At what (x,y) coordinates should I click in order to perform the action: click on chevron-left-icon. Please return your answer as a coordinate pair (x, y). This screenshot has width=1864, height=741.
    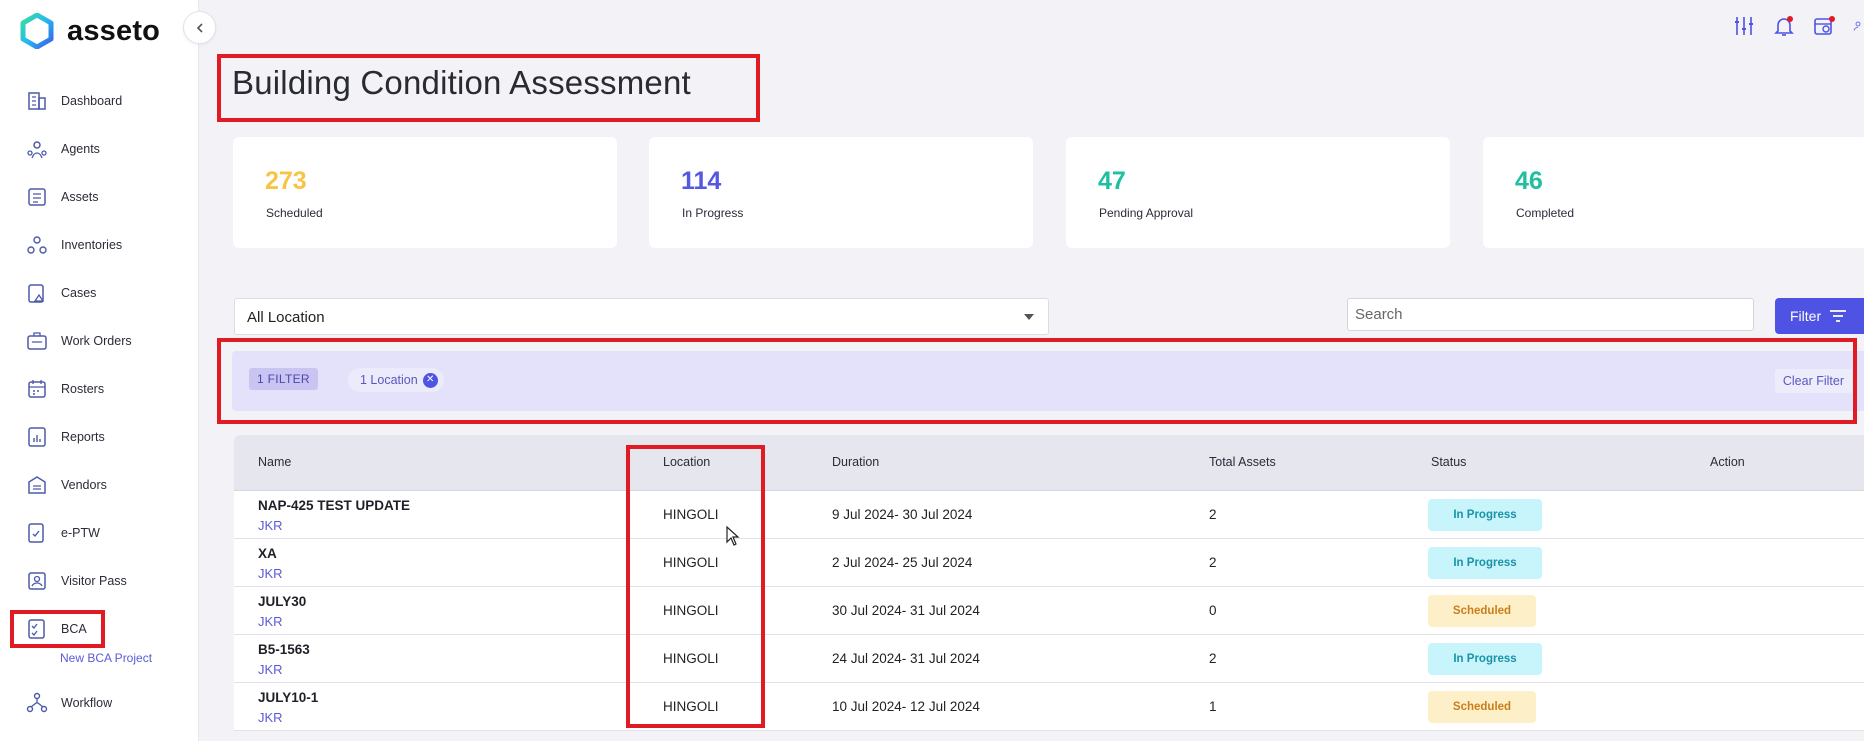
    Looking at the image, I should click on (199, 27).